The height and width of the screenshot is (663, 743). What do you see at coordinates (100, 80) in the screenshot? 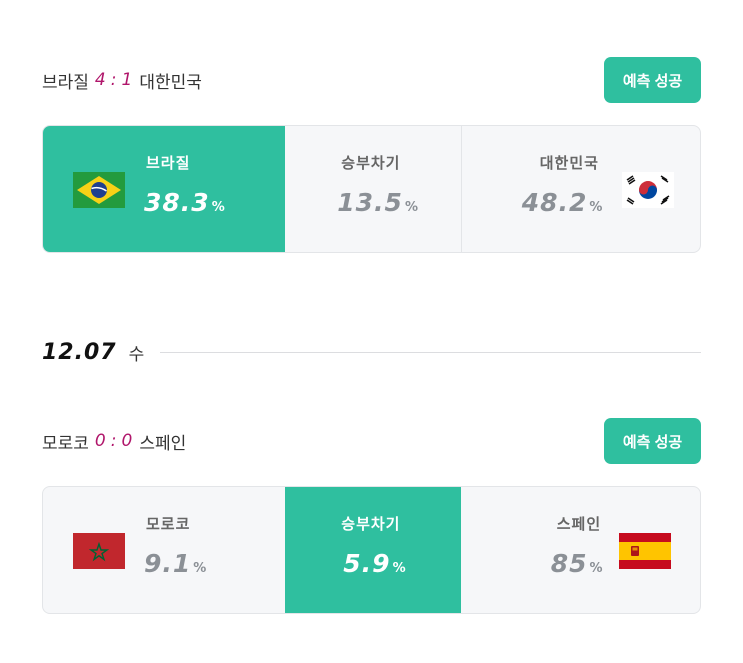
I see `match-1-score-1: 4` at bounding box center [100, 80].